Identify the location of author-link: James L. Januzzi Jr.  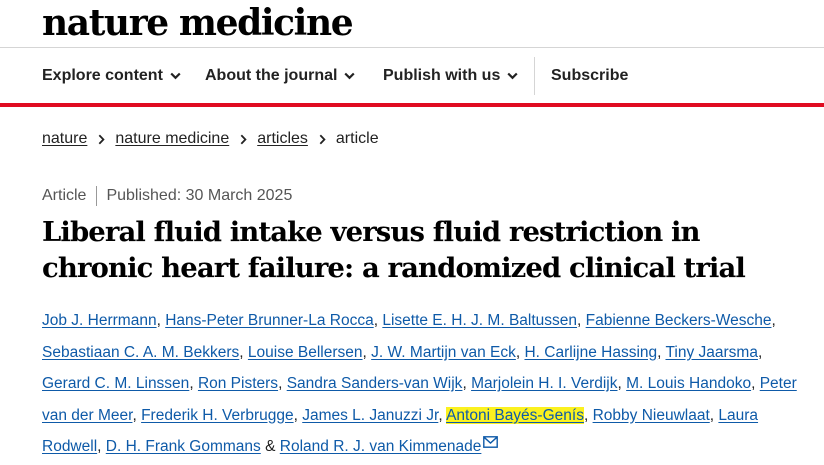
(370, 415).